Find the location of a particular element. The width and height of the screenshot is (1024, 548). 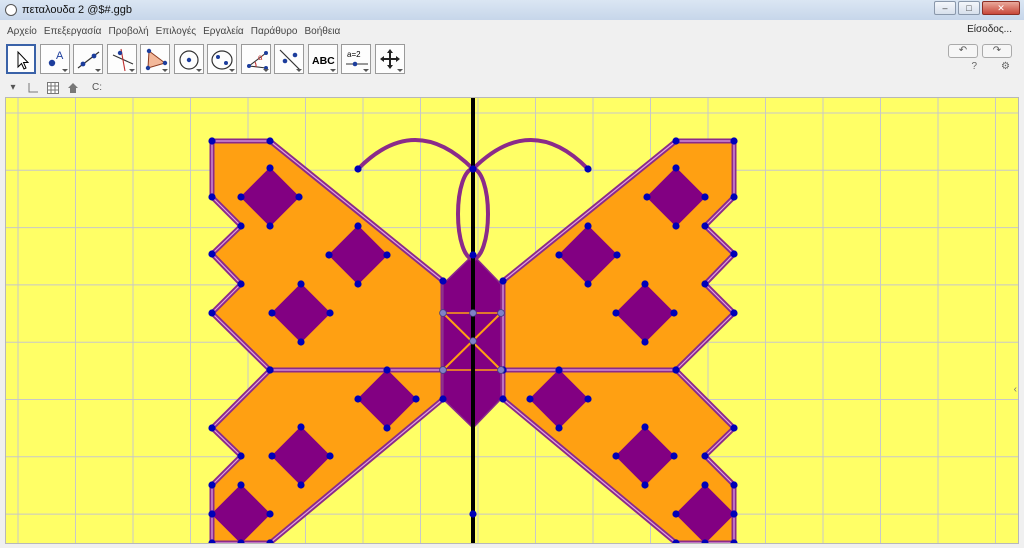

move-tool-button is located at coordinates (21, 59).